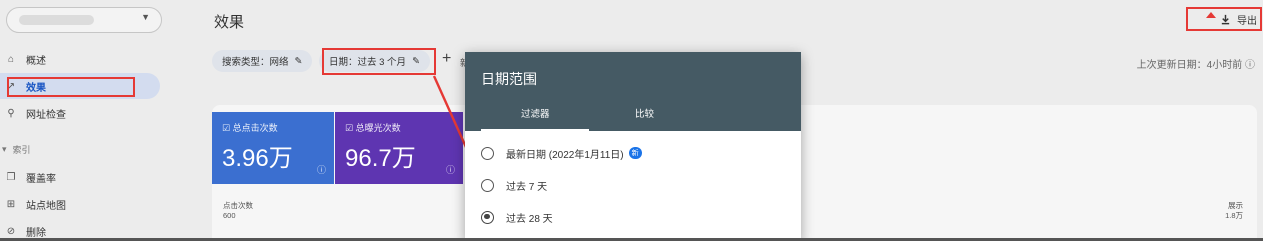  What do you see at coordinates (565, 155) in the screenshot?
I see `option-label: 最新日期 (2022年1月11日)` at bounding box center [565, 155].